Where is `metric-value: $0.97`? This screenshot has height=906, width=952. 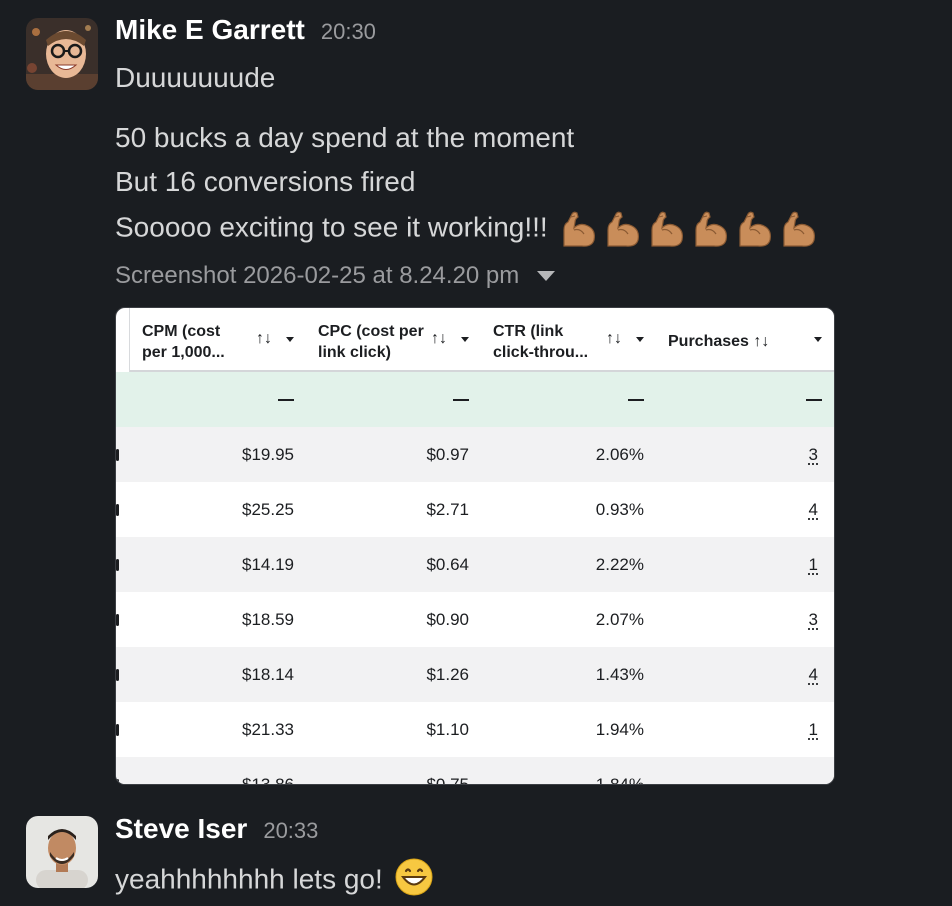 metric-value: $0.97 is located at coordinates (447, 454).